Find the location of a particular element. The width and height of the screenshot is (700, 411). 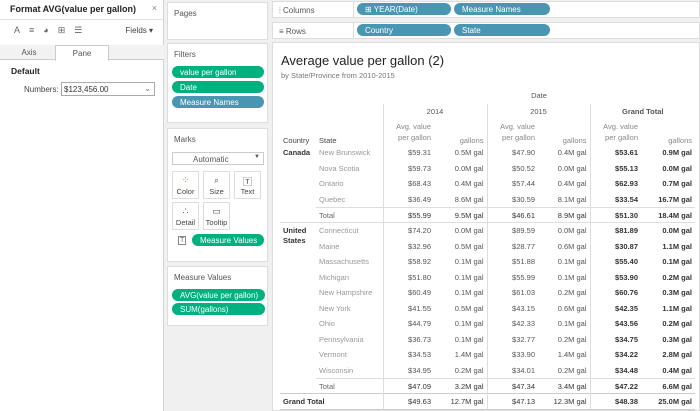

value-cell: $58.92 is located at coordinates (408, 261).